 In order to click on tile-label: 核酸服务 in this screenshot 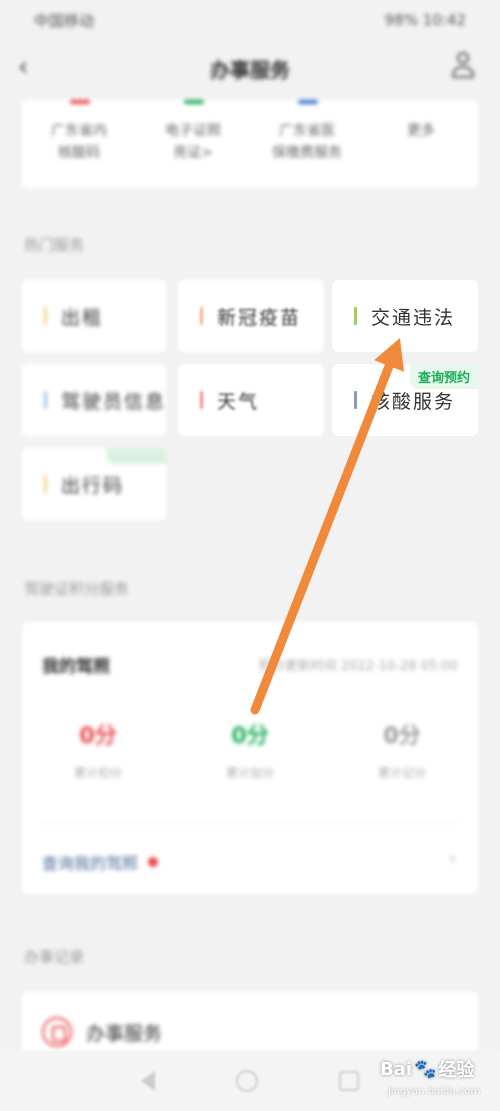, I will do `click(413, 401)`.